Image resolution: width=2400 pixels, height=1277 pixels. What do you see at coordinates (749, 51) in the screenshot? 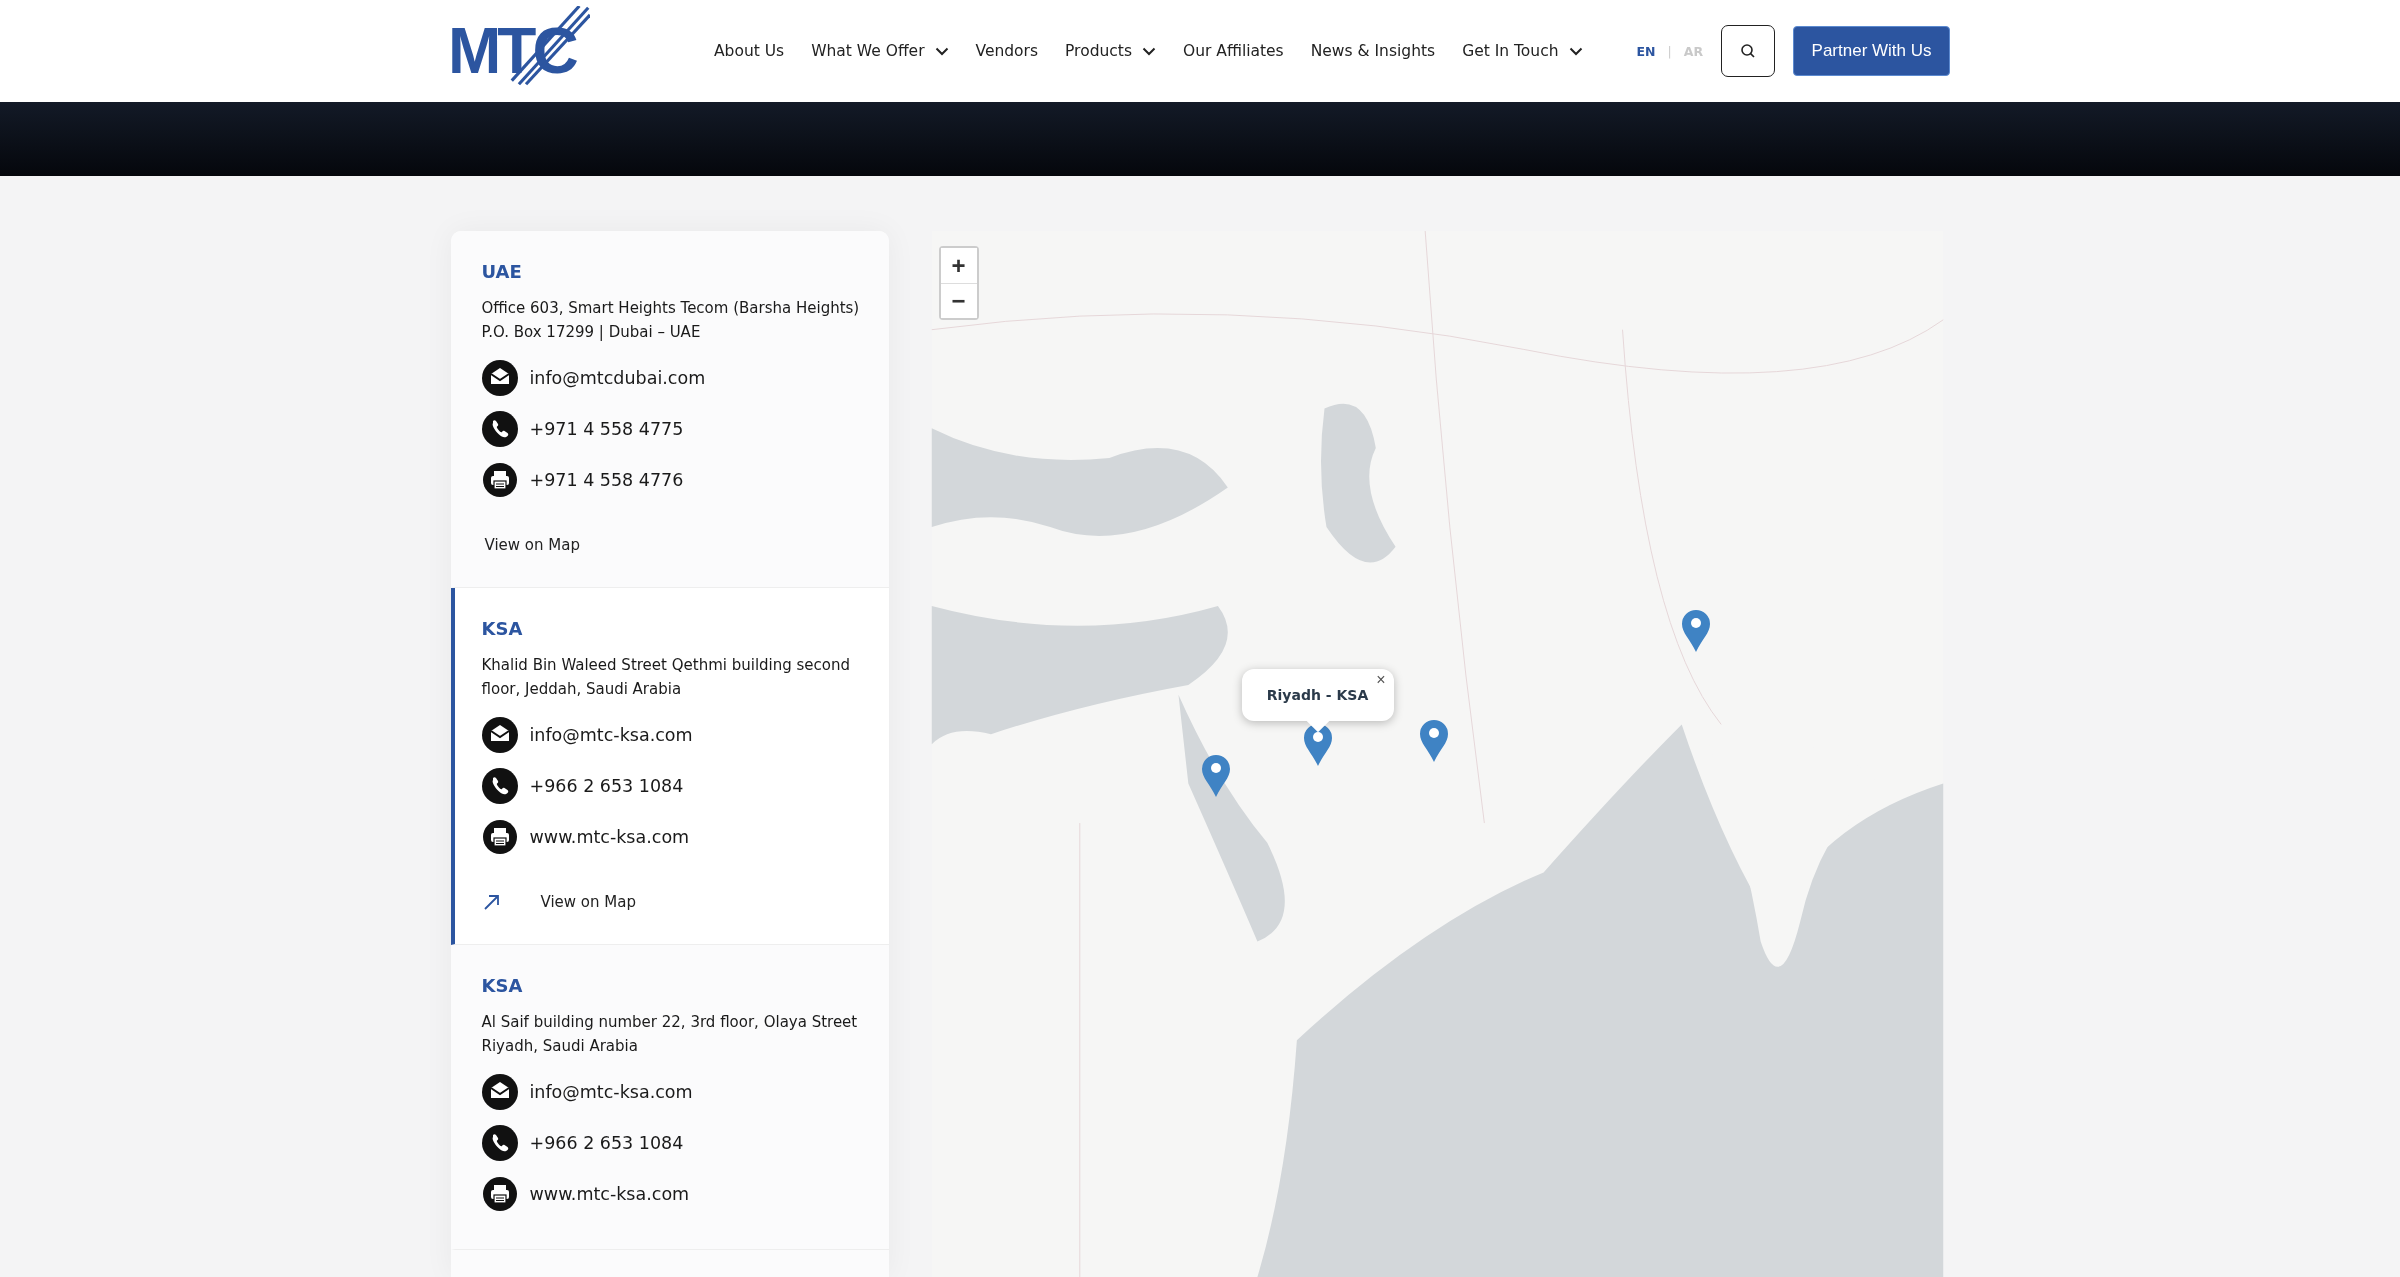
I see `nav-link: About Us` at bounding box center [749, 51].